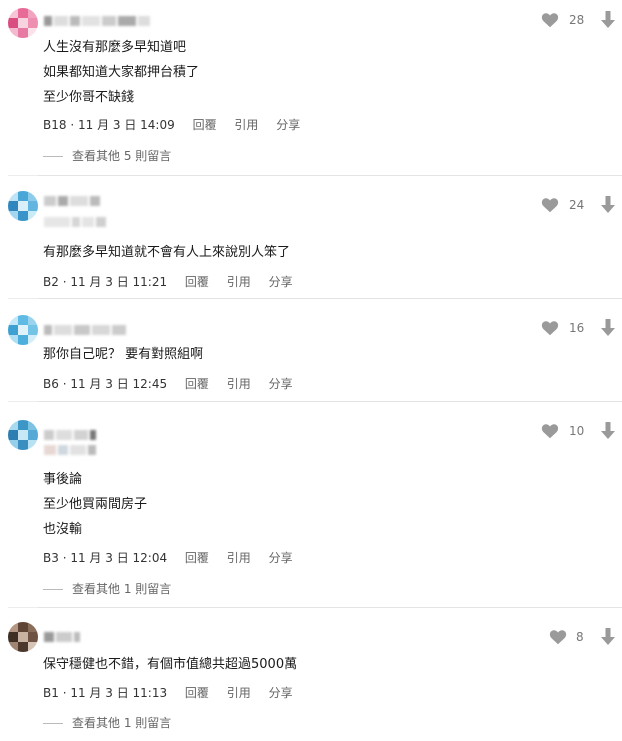  What do you see at coordinates (577, 205) in the screenshot?
I see `like-count: 24` at bounding box center [577, 205].